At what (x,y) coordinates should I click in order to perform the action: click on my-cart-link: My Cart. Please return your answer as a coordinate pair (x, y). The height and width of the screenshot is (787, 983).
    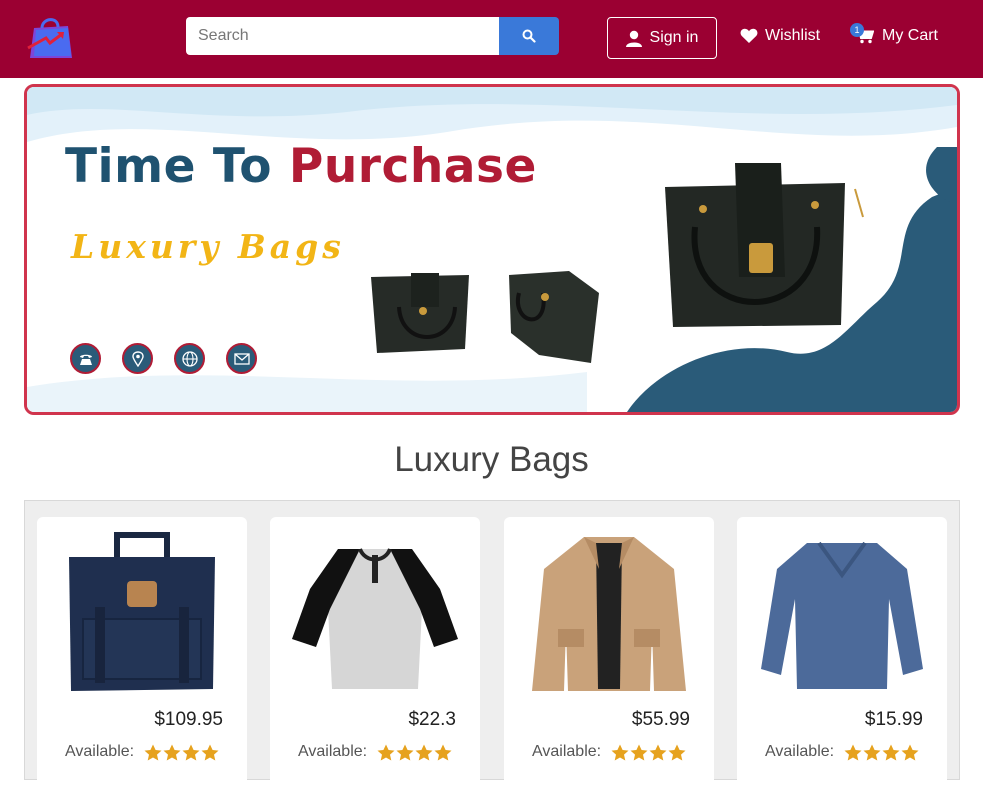
    Looking at the image, I should click on (897, 36).